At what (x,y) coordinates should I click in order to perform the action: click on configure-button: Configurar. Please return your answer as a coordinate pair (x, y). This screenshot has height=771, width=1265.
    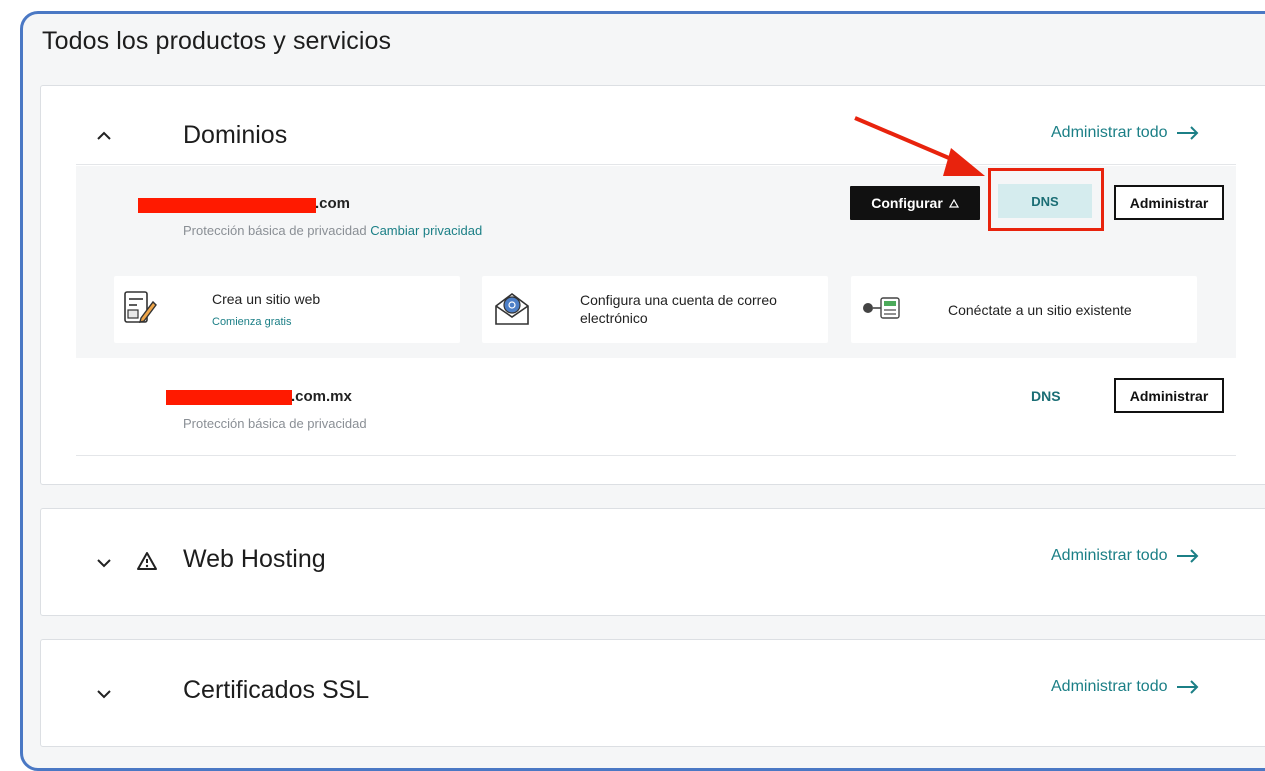
    Looking at the image, I should click on (915, 203).